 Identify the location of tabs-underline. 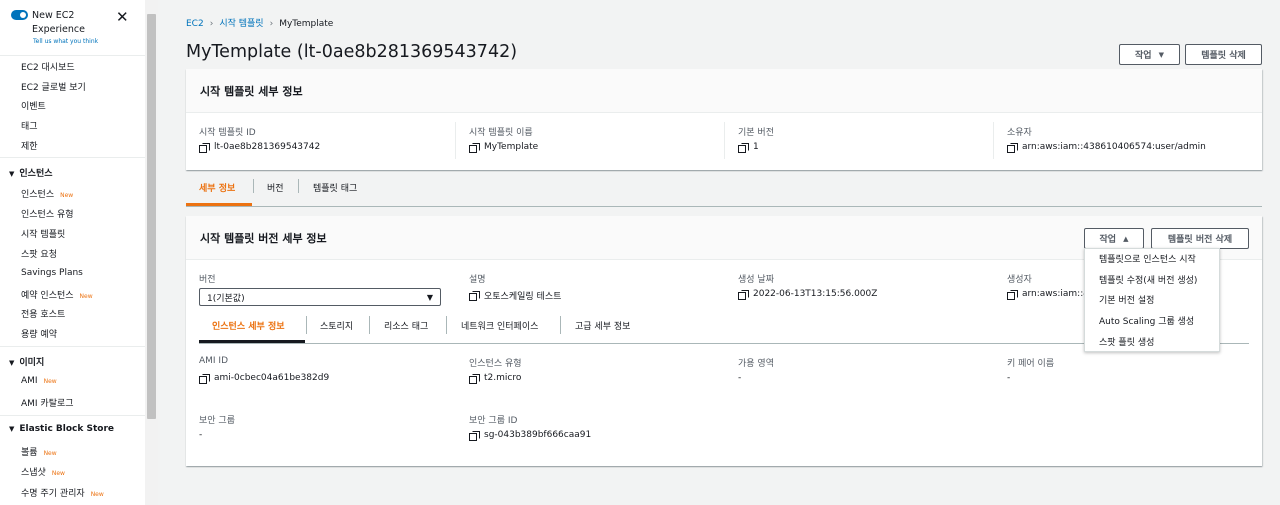
(724, 206).